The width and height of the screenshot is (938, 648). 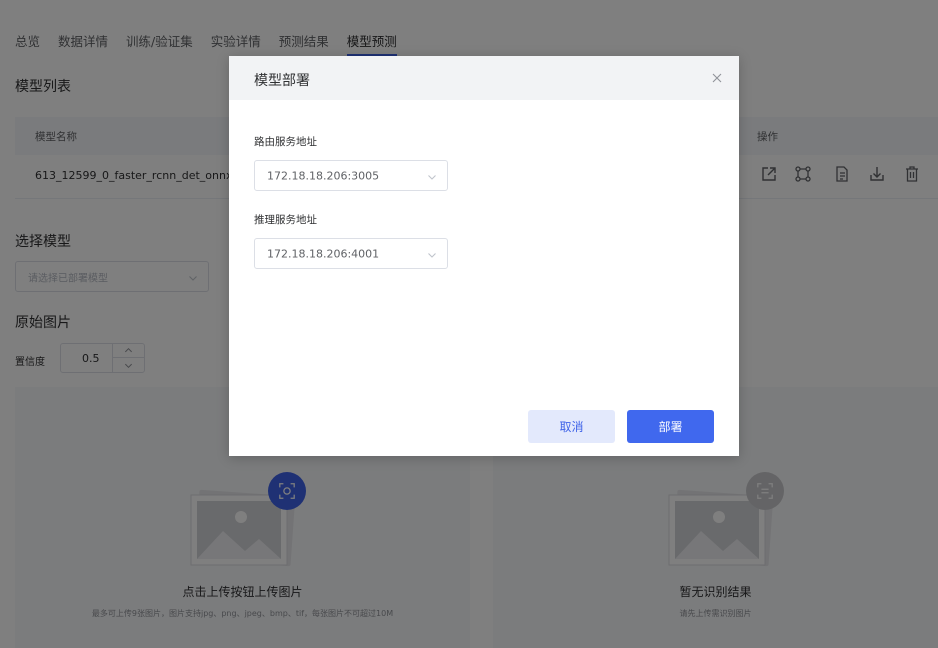 What do you see at coordinates (285, 220) in the screenshot?
I see `inference-address-label: 推理服务地址` at bounding box center [285, 220].